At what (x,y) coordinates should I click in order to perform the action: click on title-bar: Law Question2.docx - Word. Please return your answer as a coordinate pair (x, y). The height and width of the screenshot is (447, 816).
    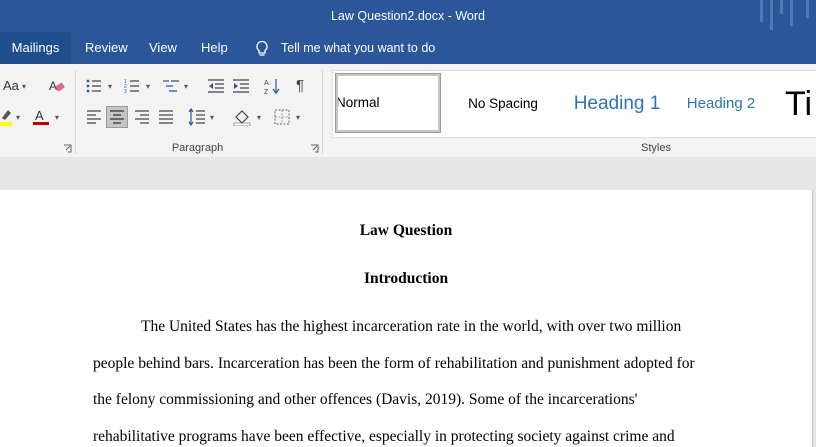
    Looking at the image, I should click on (408, 16).